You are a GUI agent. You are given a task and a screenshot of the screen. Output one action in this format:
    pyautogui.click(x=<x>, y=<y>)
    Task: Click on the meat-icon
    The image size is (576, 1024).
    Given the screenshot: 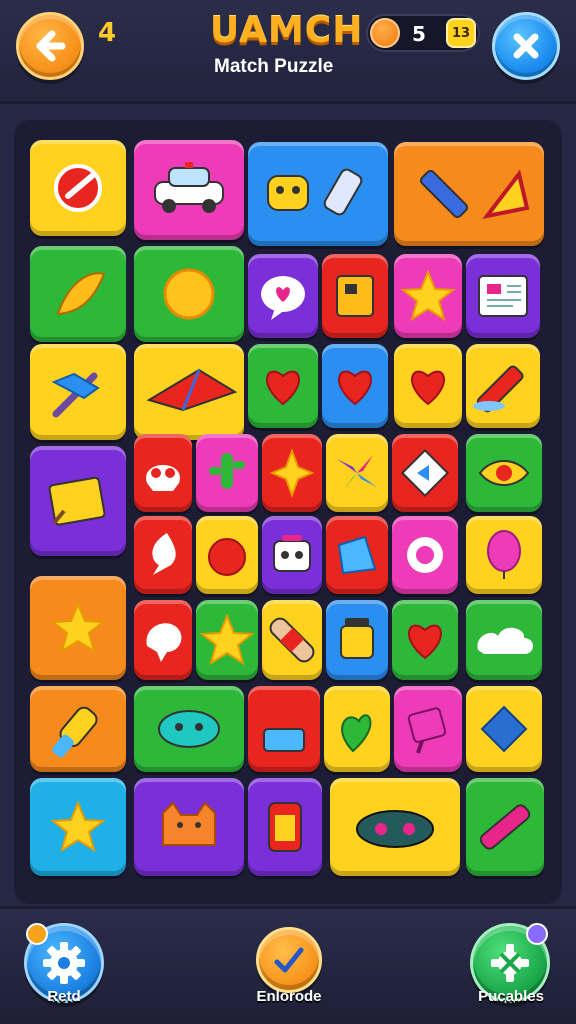 What is the action you would take?
    pyautogui.click(x=78, y=188)
    